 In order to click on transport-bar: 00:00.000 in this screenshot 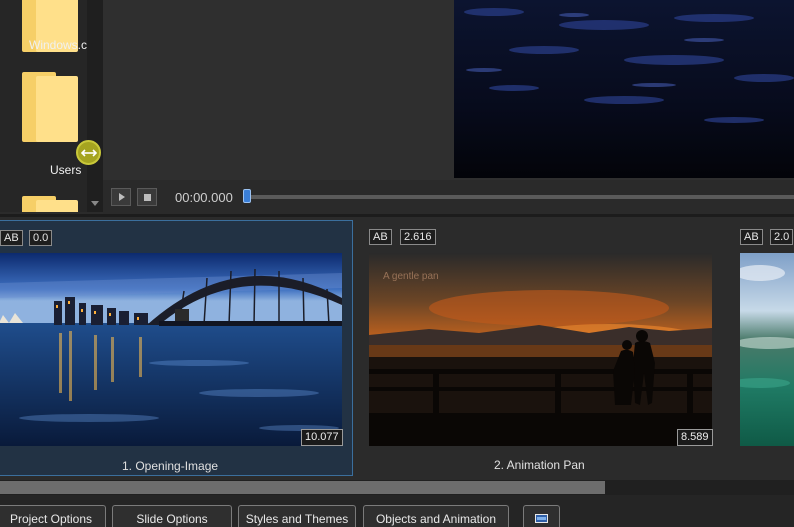, I will do `click(448, 197)`.